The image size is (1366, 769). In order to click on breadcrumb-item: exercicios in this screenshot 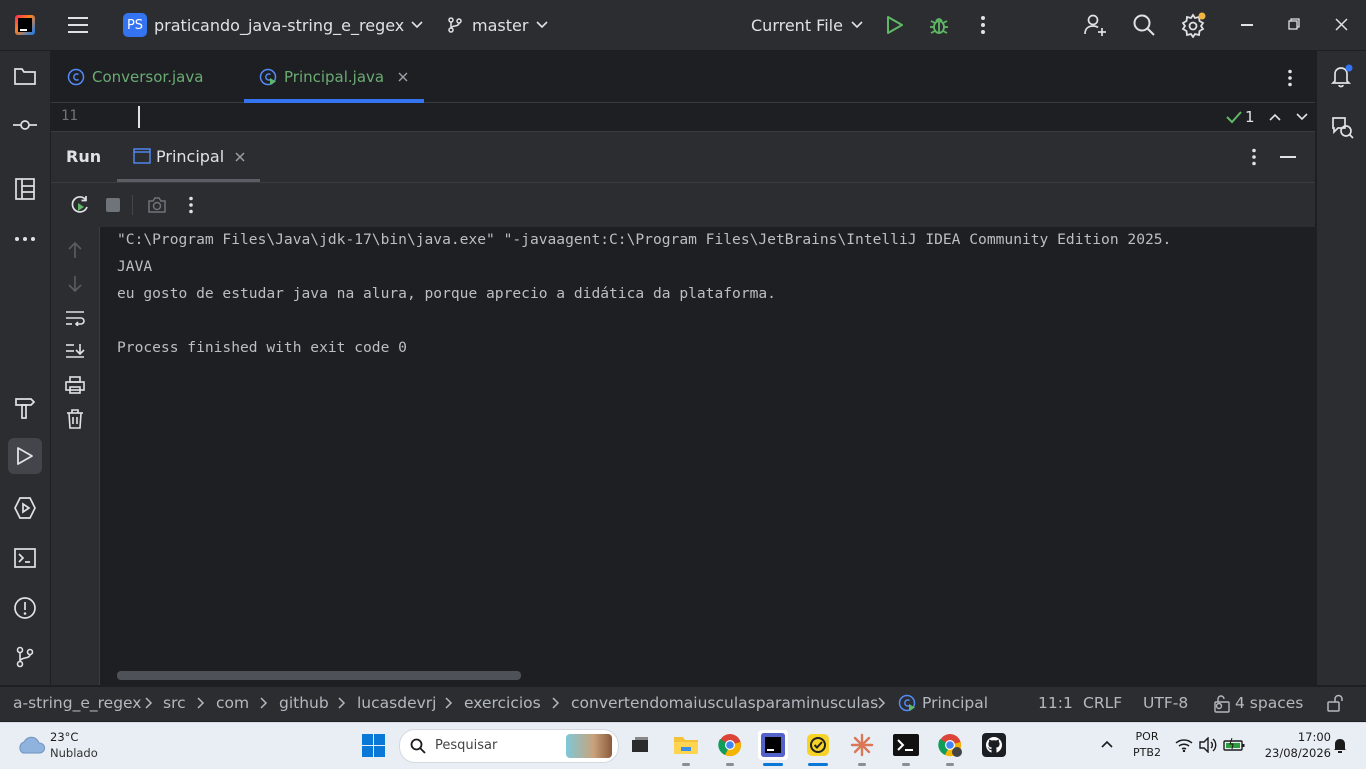, I will do `click(502, 703)`.